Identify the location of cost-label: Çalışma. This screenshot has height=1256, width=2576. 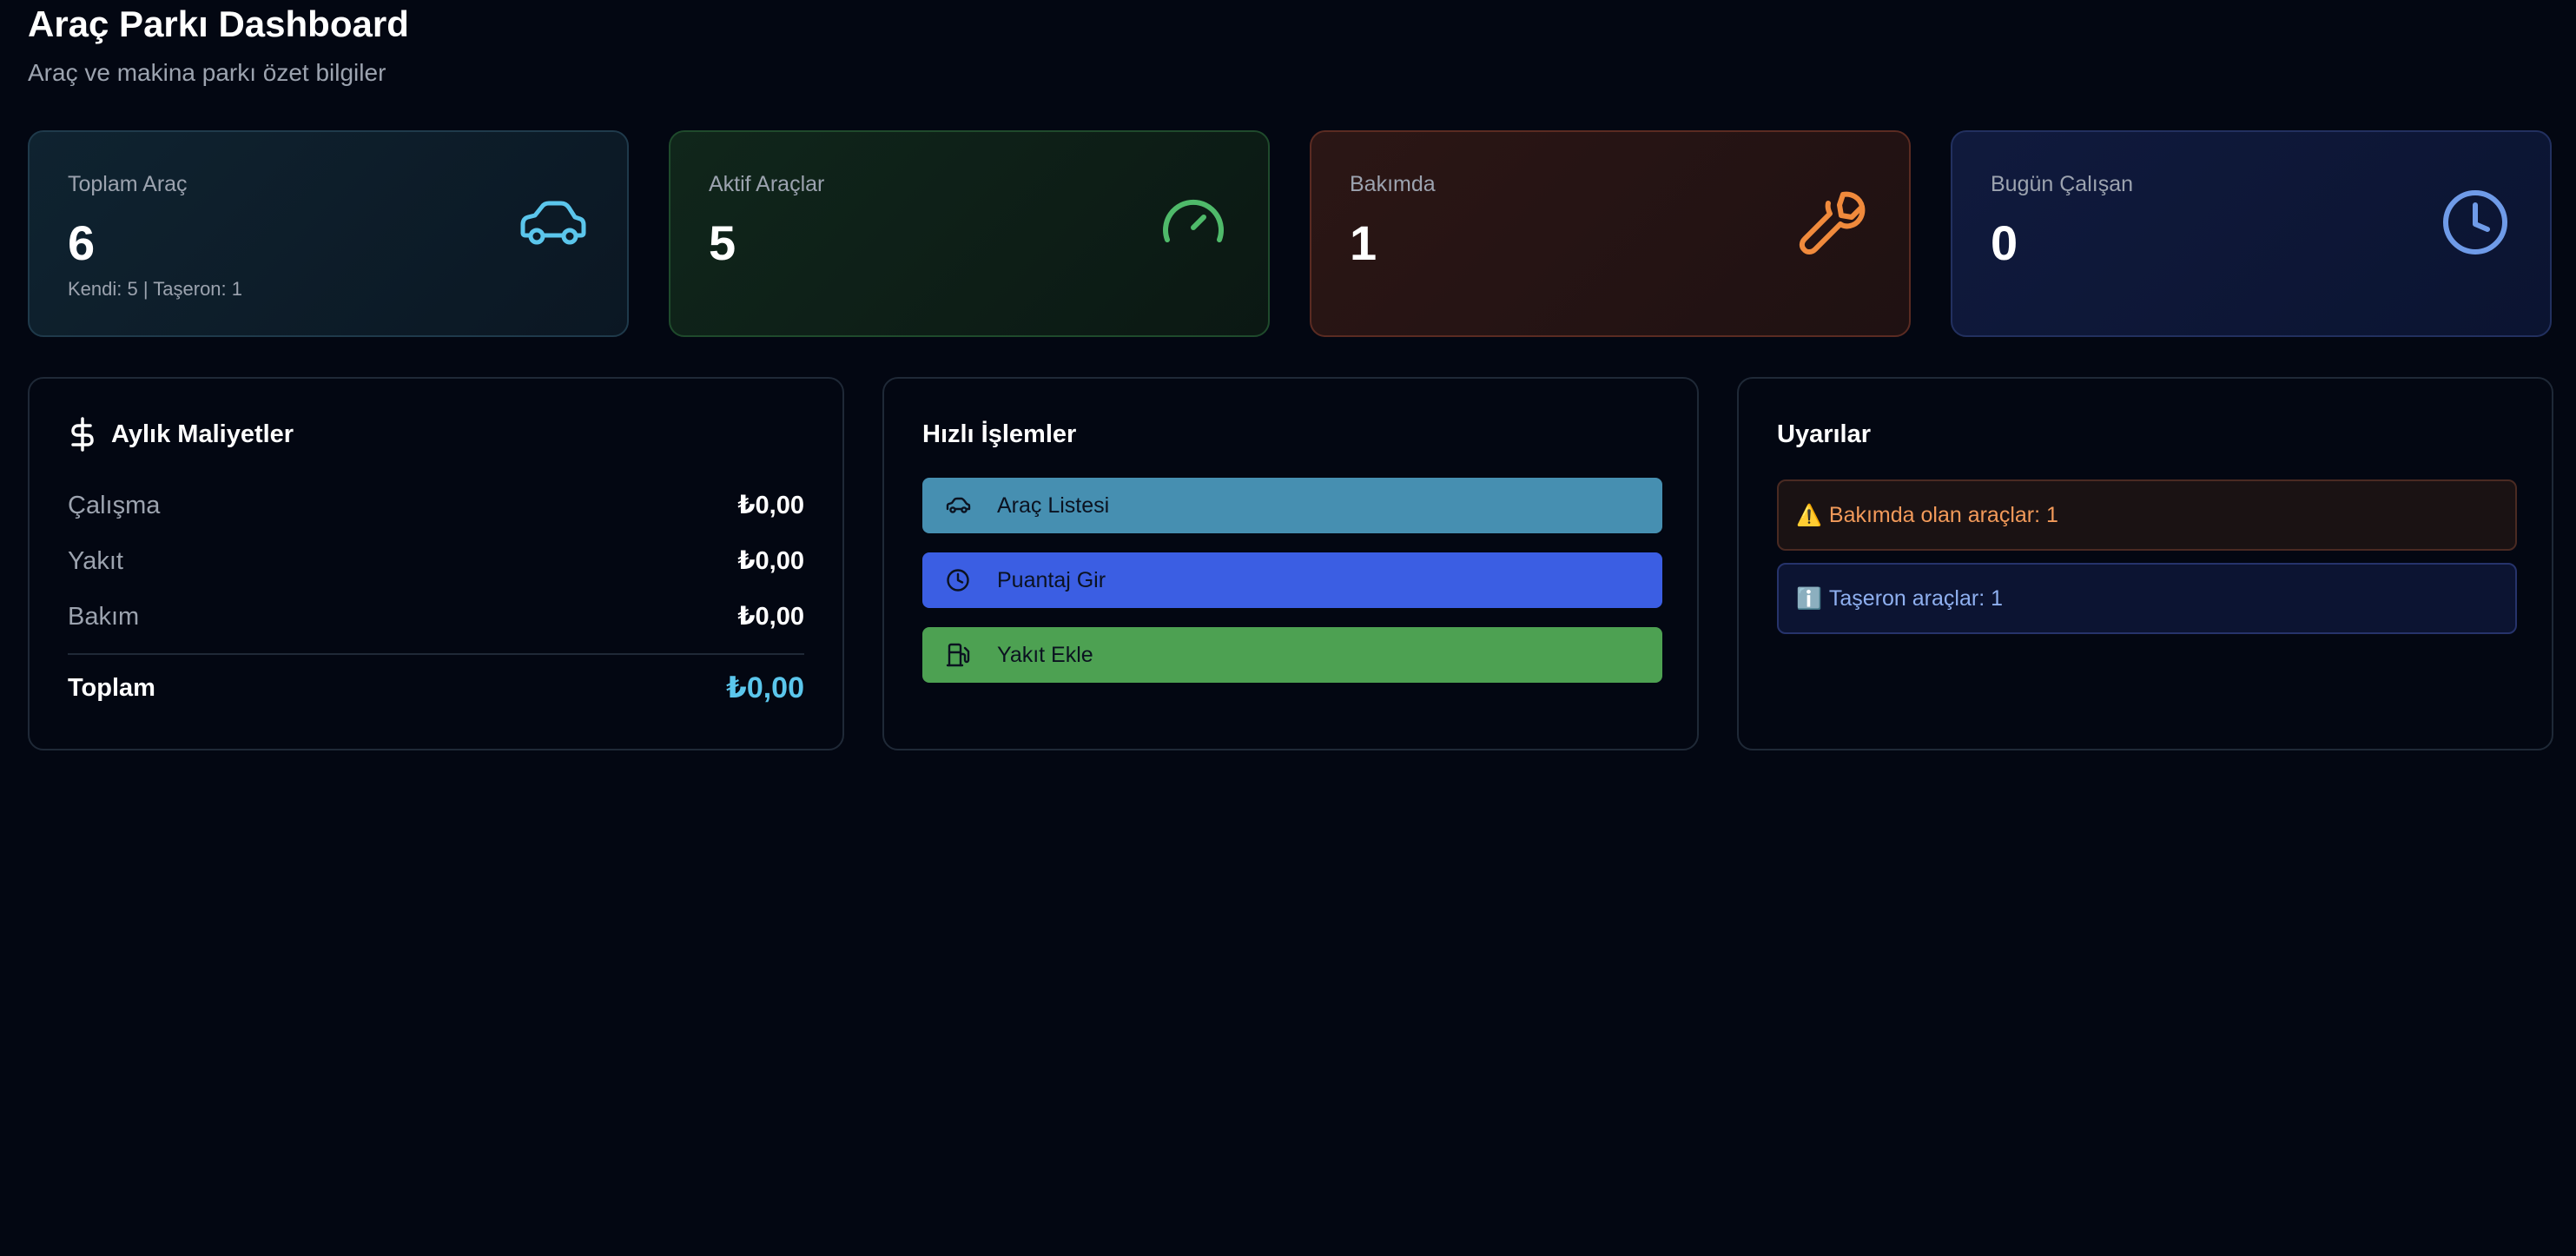
(114, 505).